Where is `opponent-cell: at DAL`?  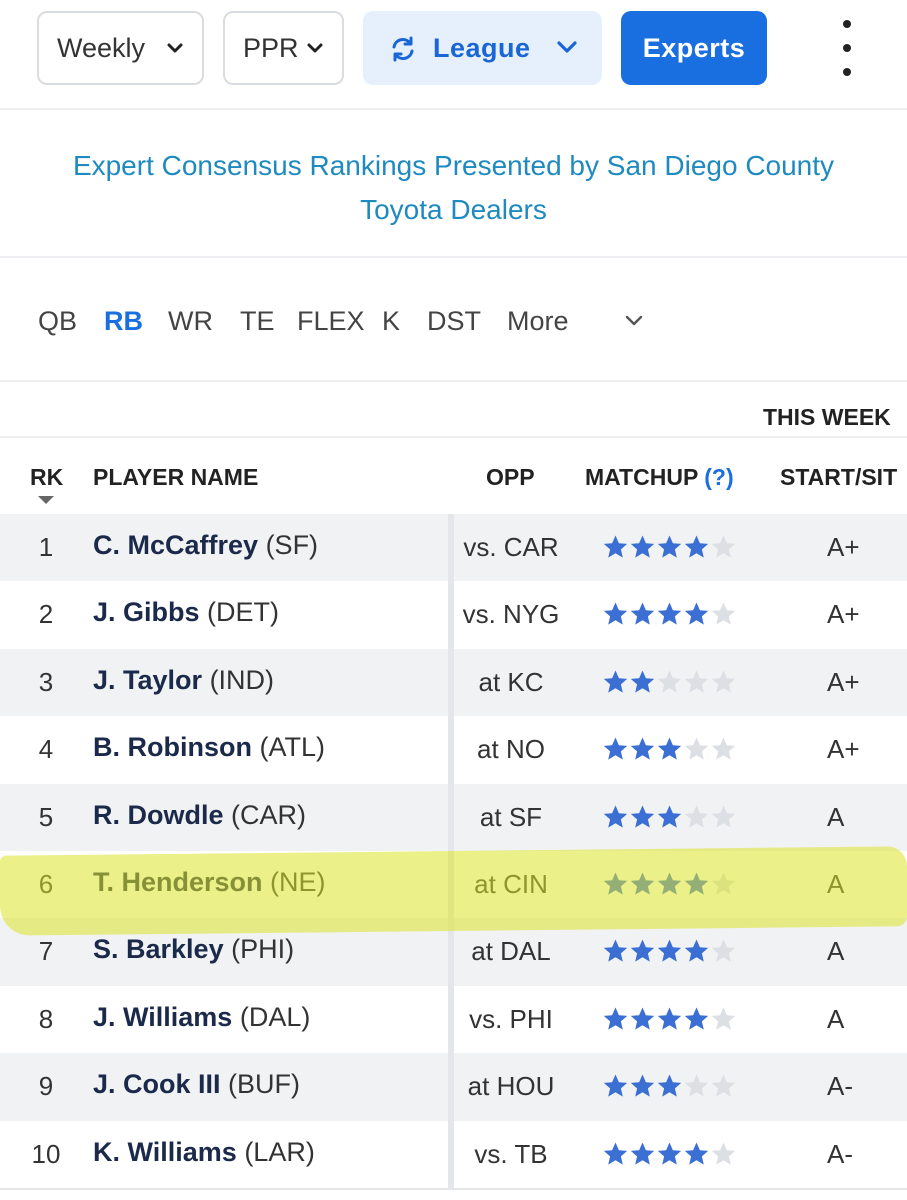 opponent-cell: at DAL is located at coordinates (511, 951).